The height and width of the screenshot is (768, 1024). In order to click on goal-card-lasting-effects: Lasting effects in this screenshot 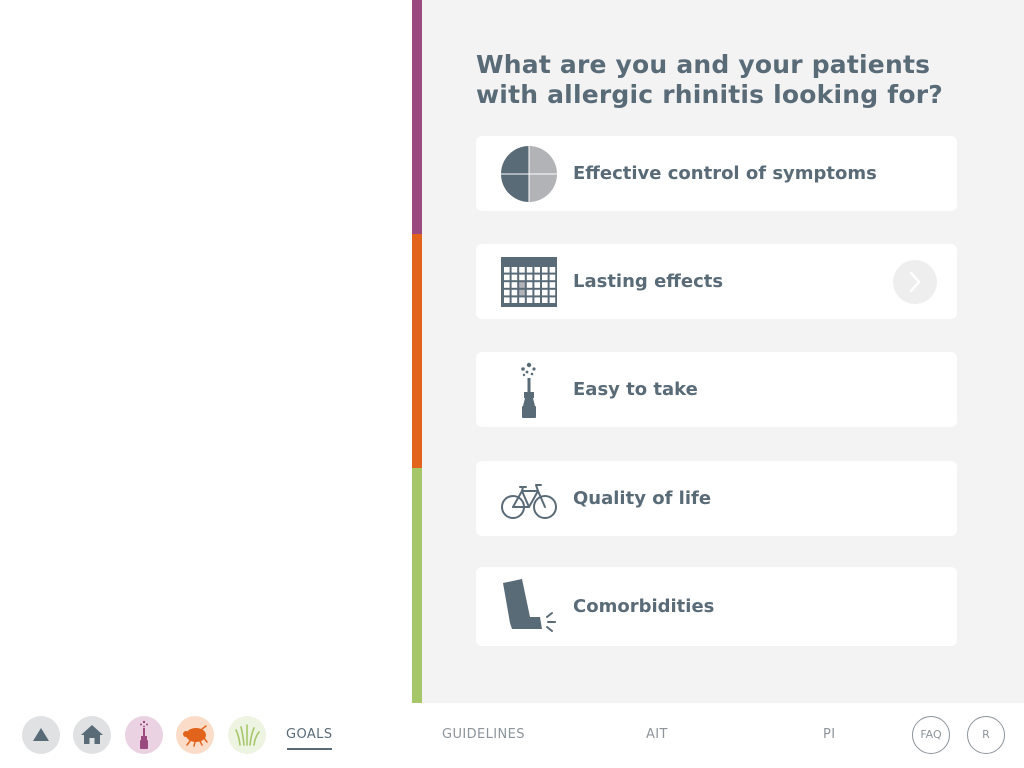, I will do `click(716, 281)`.